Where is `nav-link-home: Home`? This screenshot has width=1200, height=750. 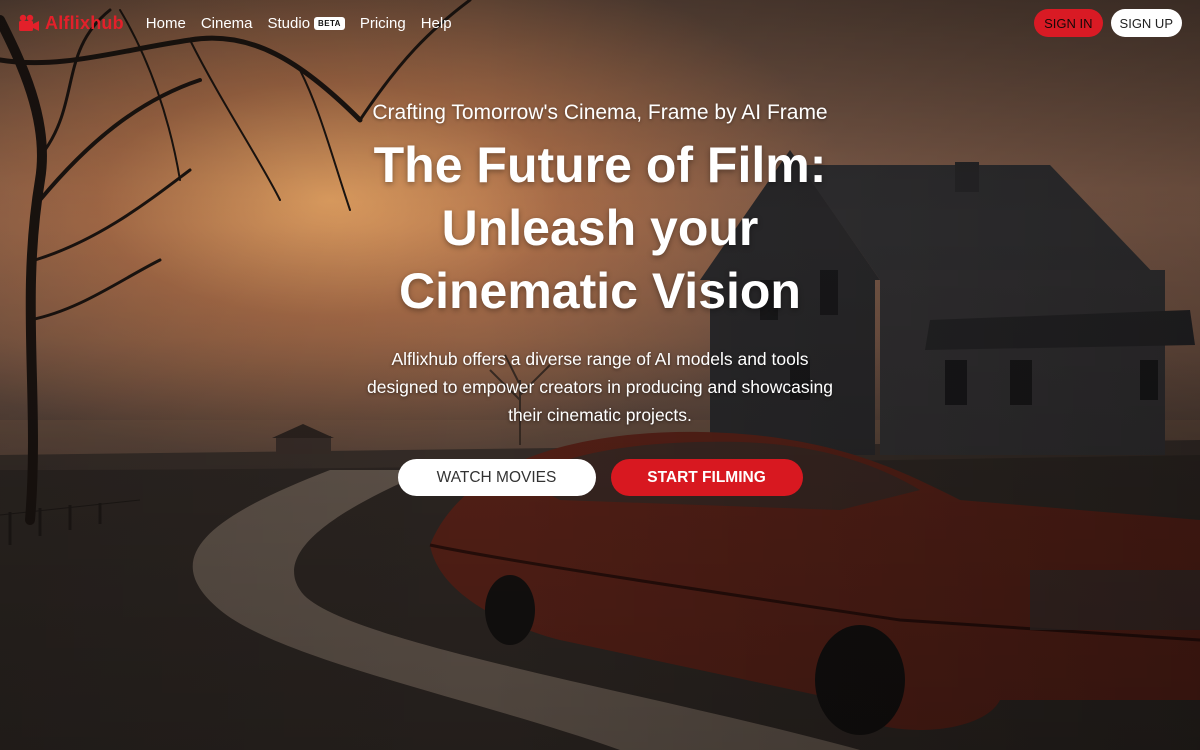
nav-link-home: Home is located at coordinates (166, 23).